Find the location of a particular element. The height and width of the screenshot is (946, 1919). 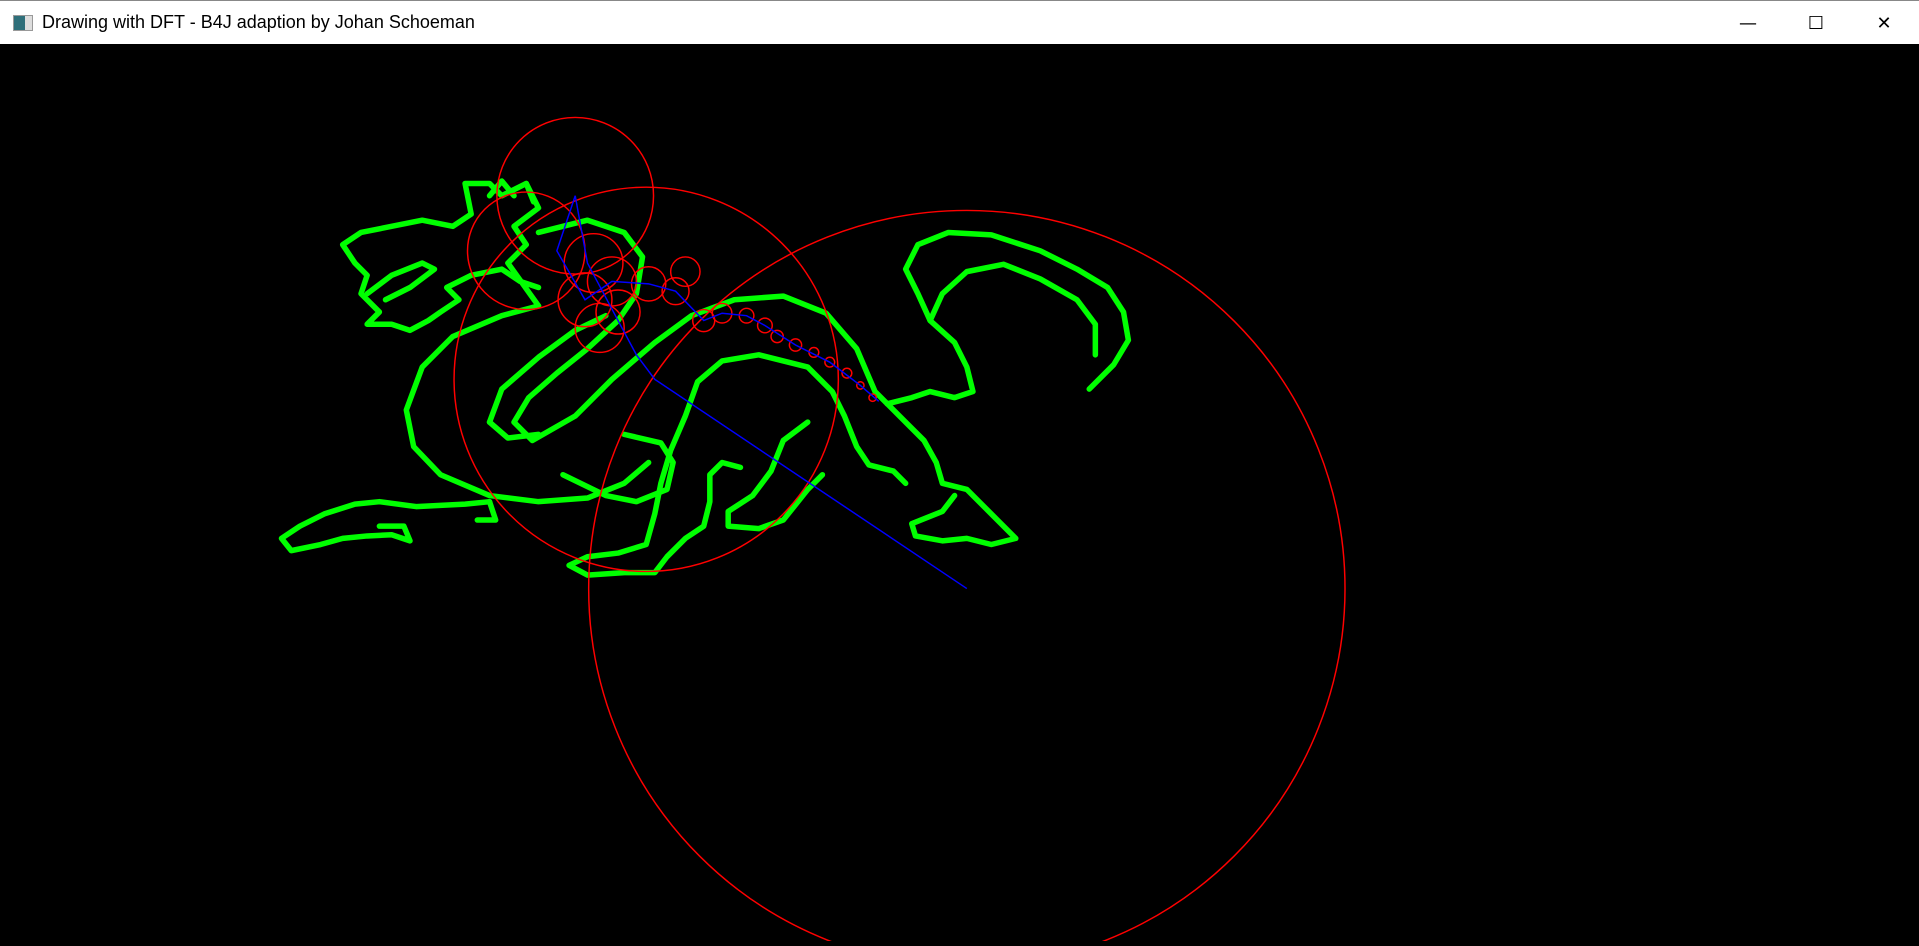

app-icon is located at coordinates (23, 22).